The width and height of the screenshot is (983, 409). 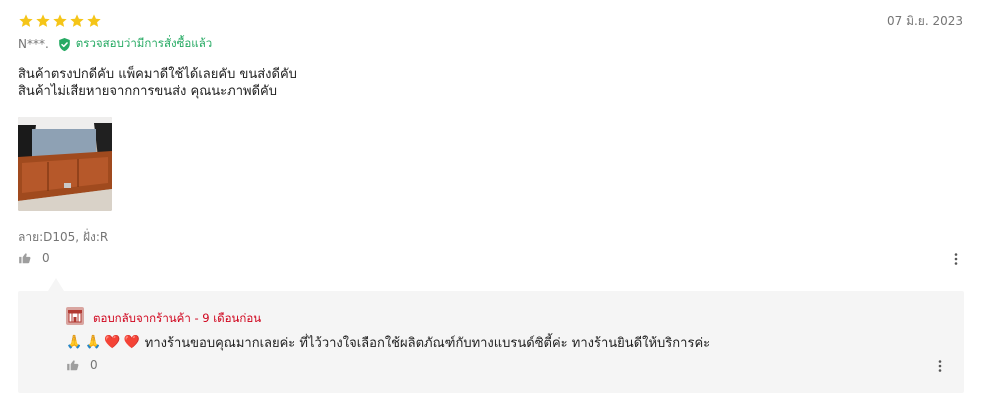 I want to click on rating-stars, so click(x=60, y=21).